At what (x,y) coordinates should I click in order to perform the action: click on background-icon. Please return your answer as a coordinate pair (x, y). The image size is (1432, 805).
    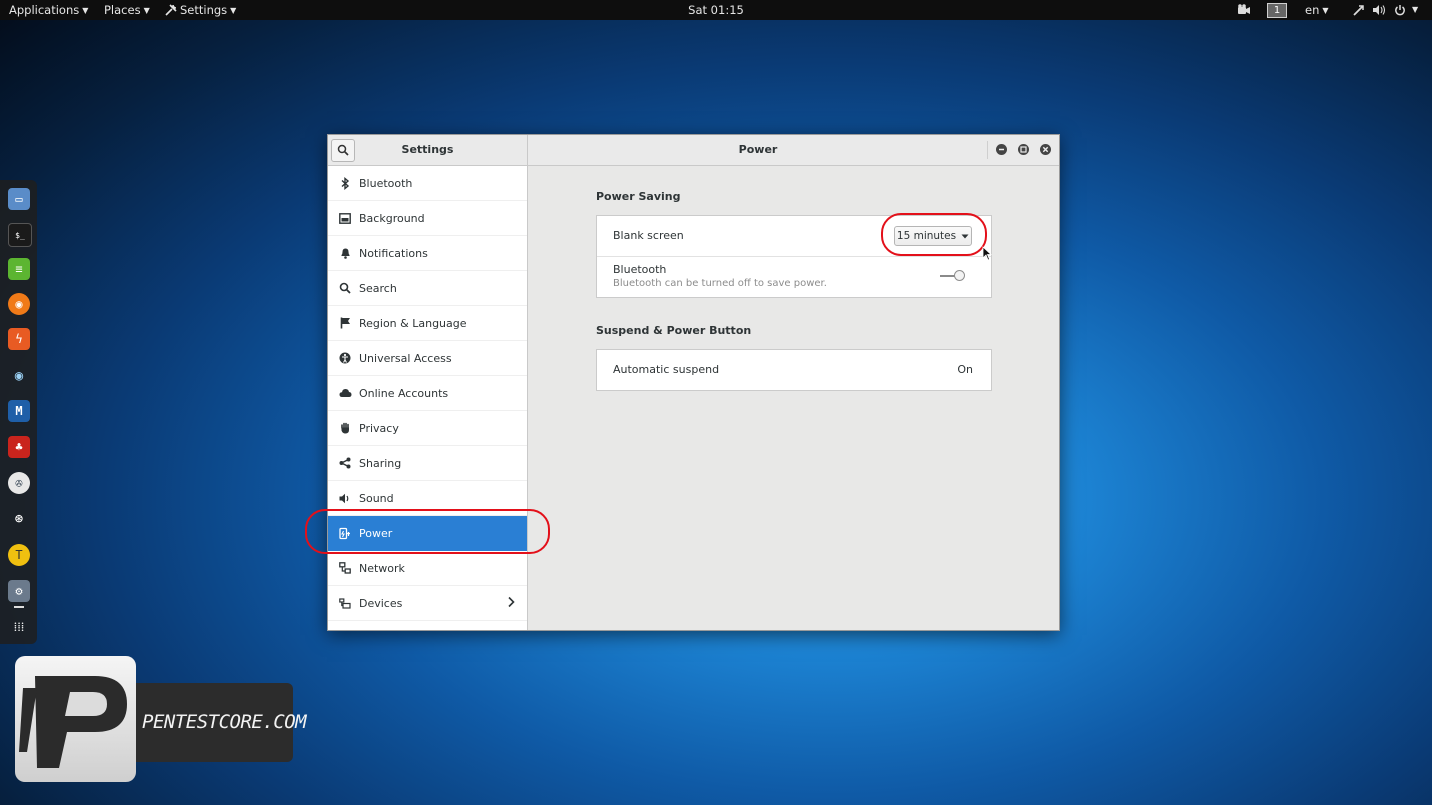
    Looking at the image, I should click on (345, 218).